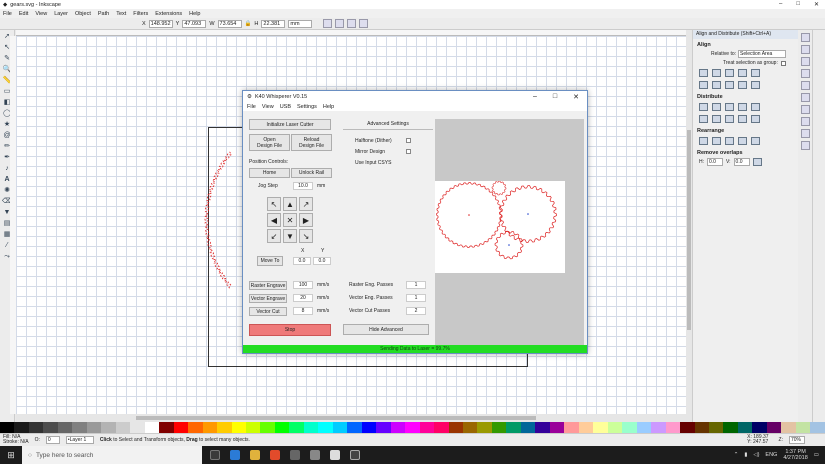  I want to click on close-icon: ✕, so click(816, 4).